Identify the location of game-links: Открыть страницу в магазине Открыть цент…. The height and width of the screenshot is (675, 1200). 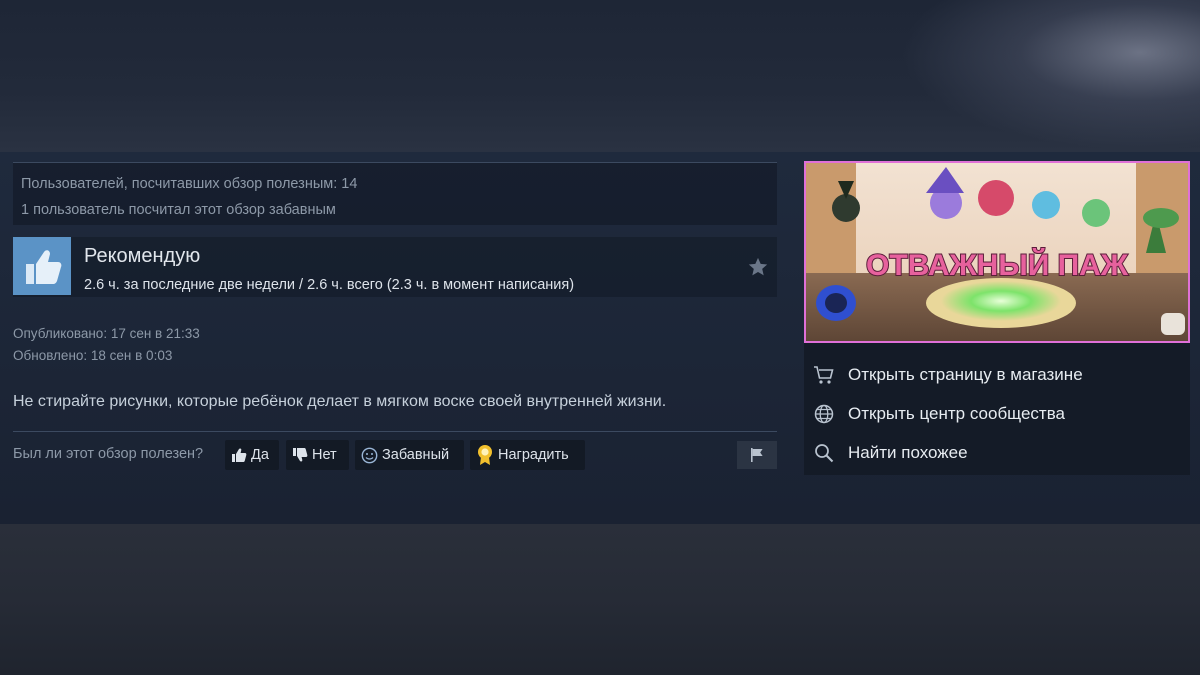
(997, 413).